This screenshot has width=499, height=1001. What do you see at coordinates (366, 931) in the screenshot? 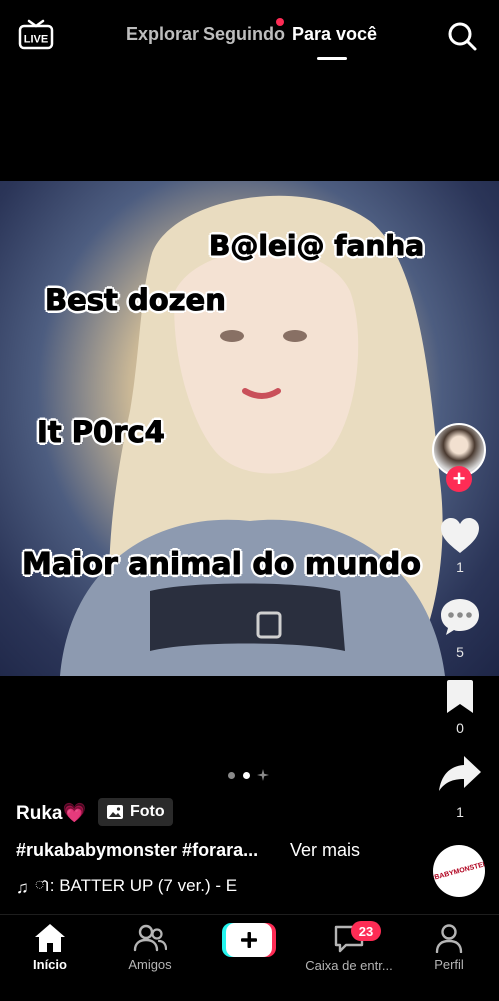
I see `inbox-badge: 23` at bounding box center [366, 931].